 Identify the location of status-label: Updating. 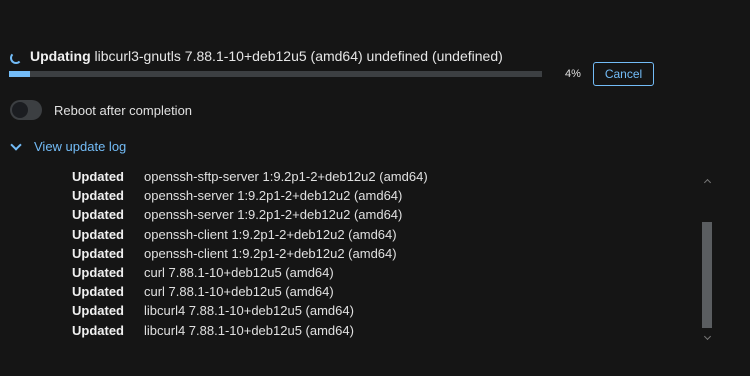
(60, 56).